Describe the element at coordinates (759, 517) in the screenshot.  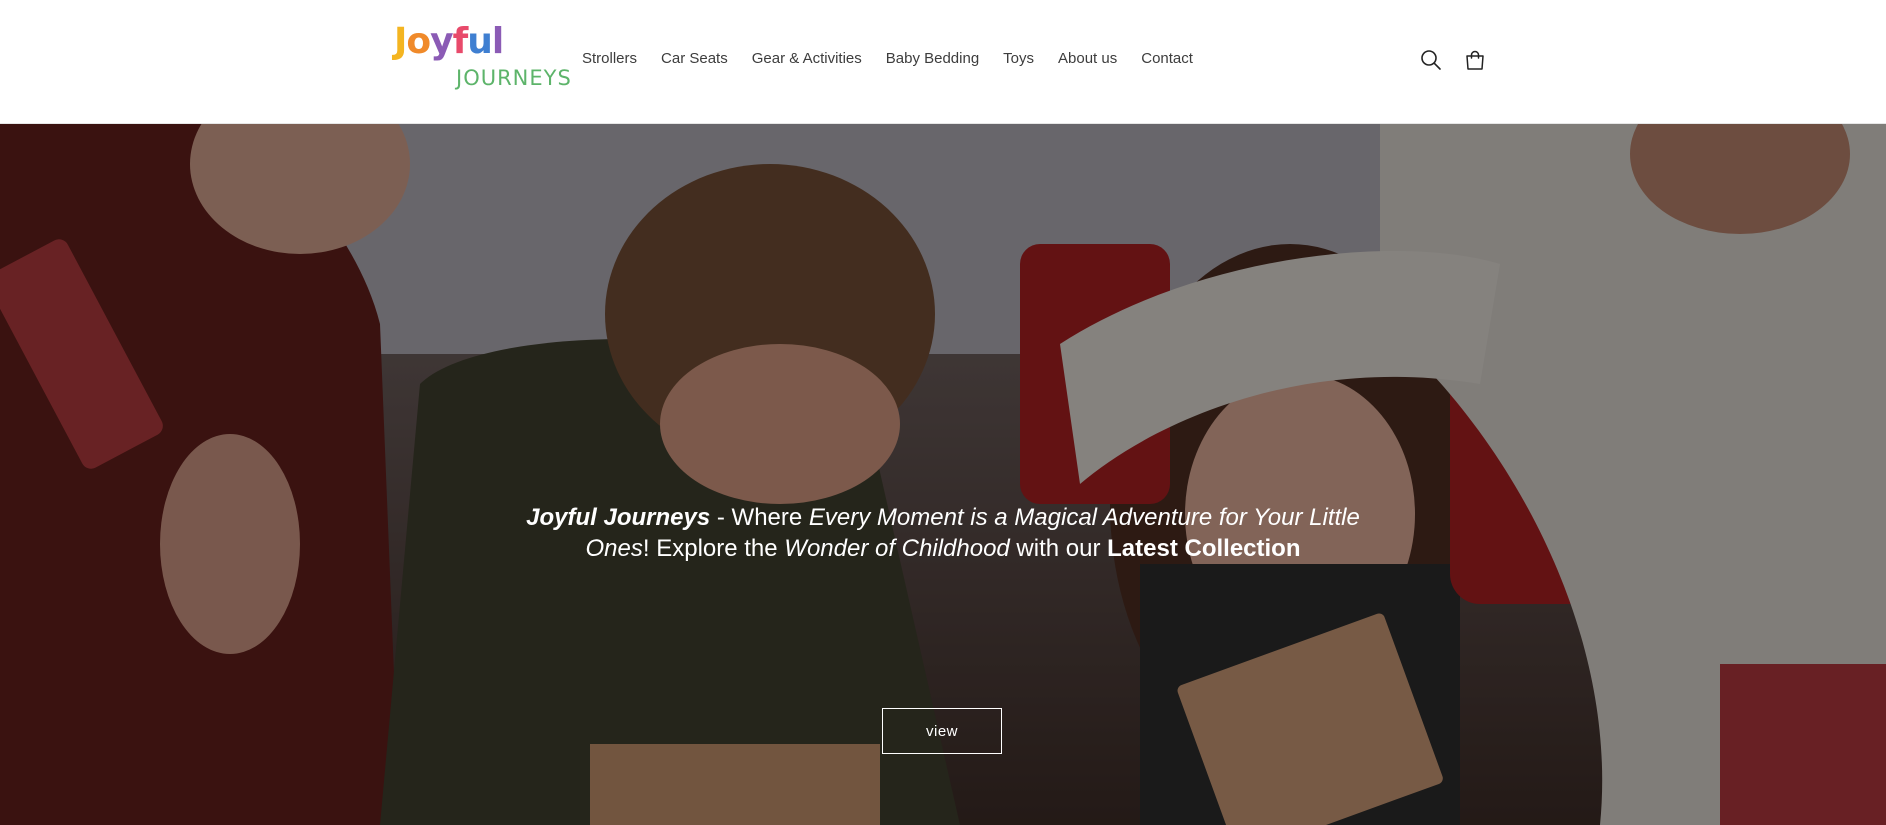
I see `hero-text-part: - Where` at that location.